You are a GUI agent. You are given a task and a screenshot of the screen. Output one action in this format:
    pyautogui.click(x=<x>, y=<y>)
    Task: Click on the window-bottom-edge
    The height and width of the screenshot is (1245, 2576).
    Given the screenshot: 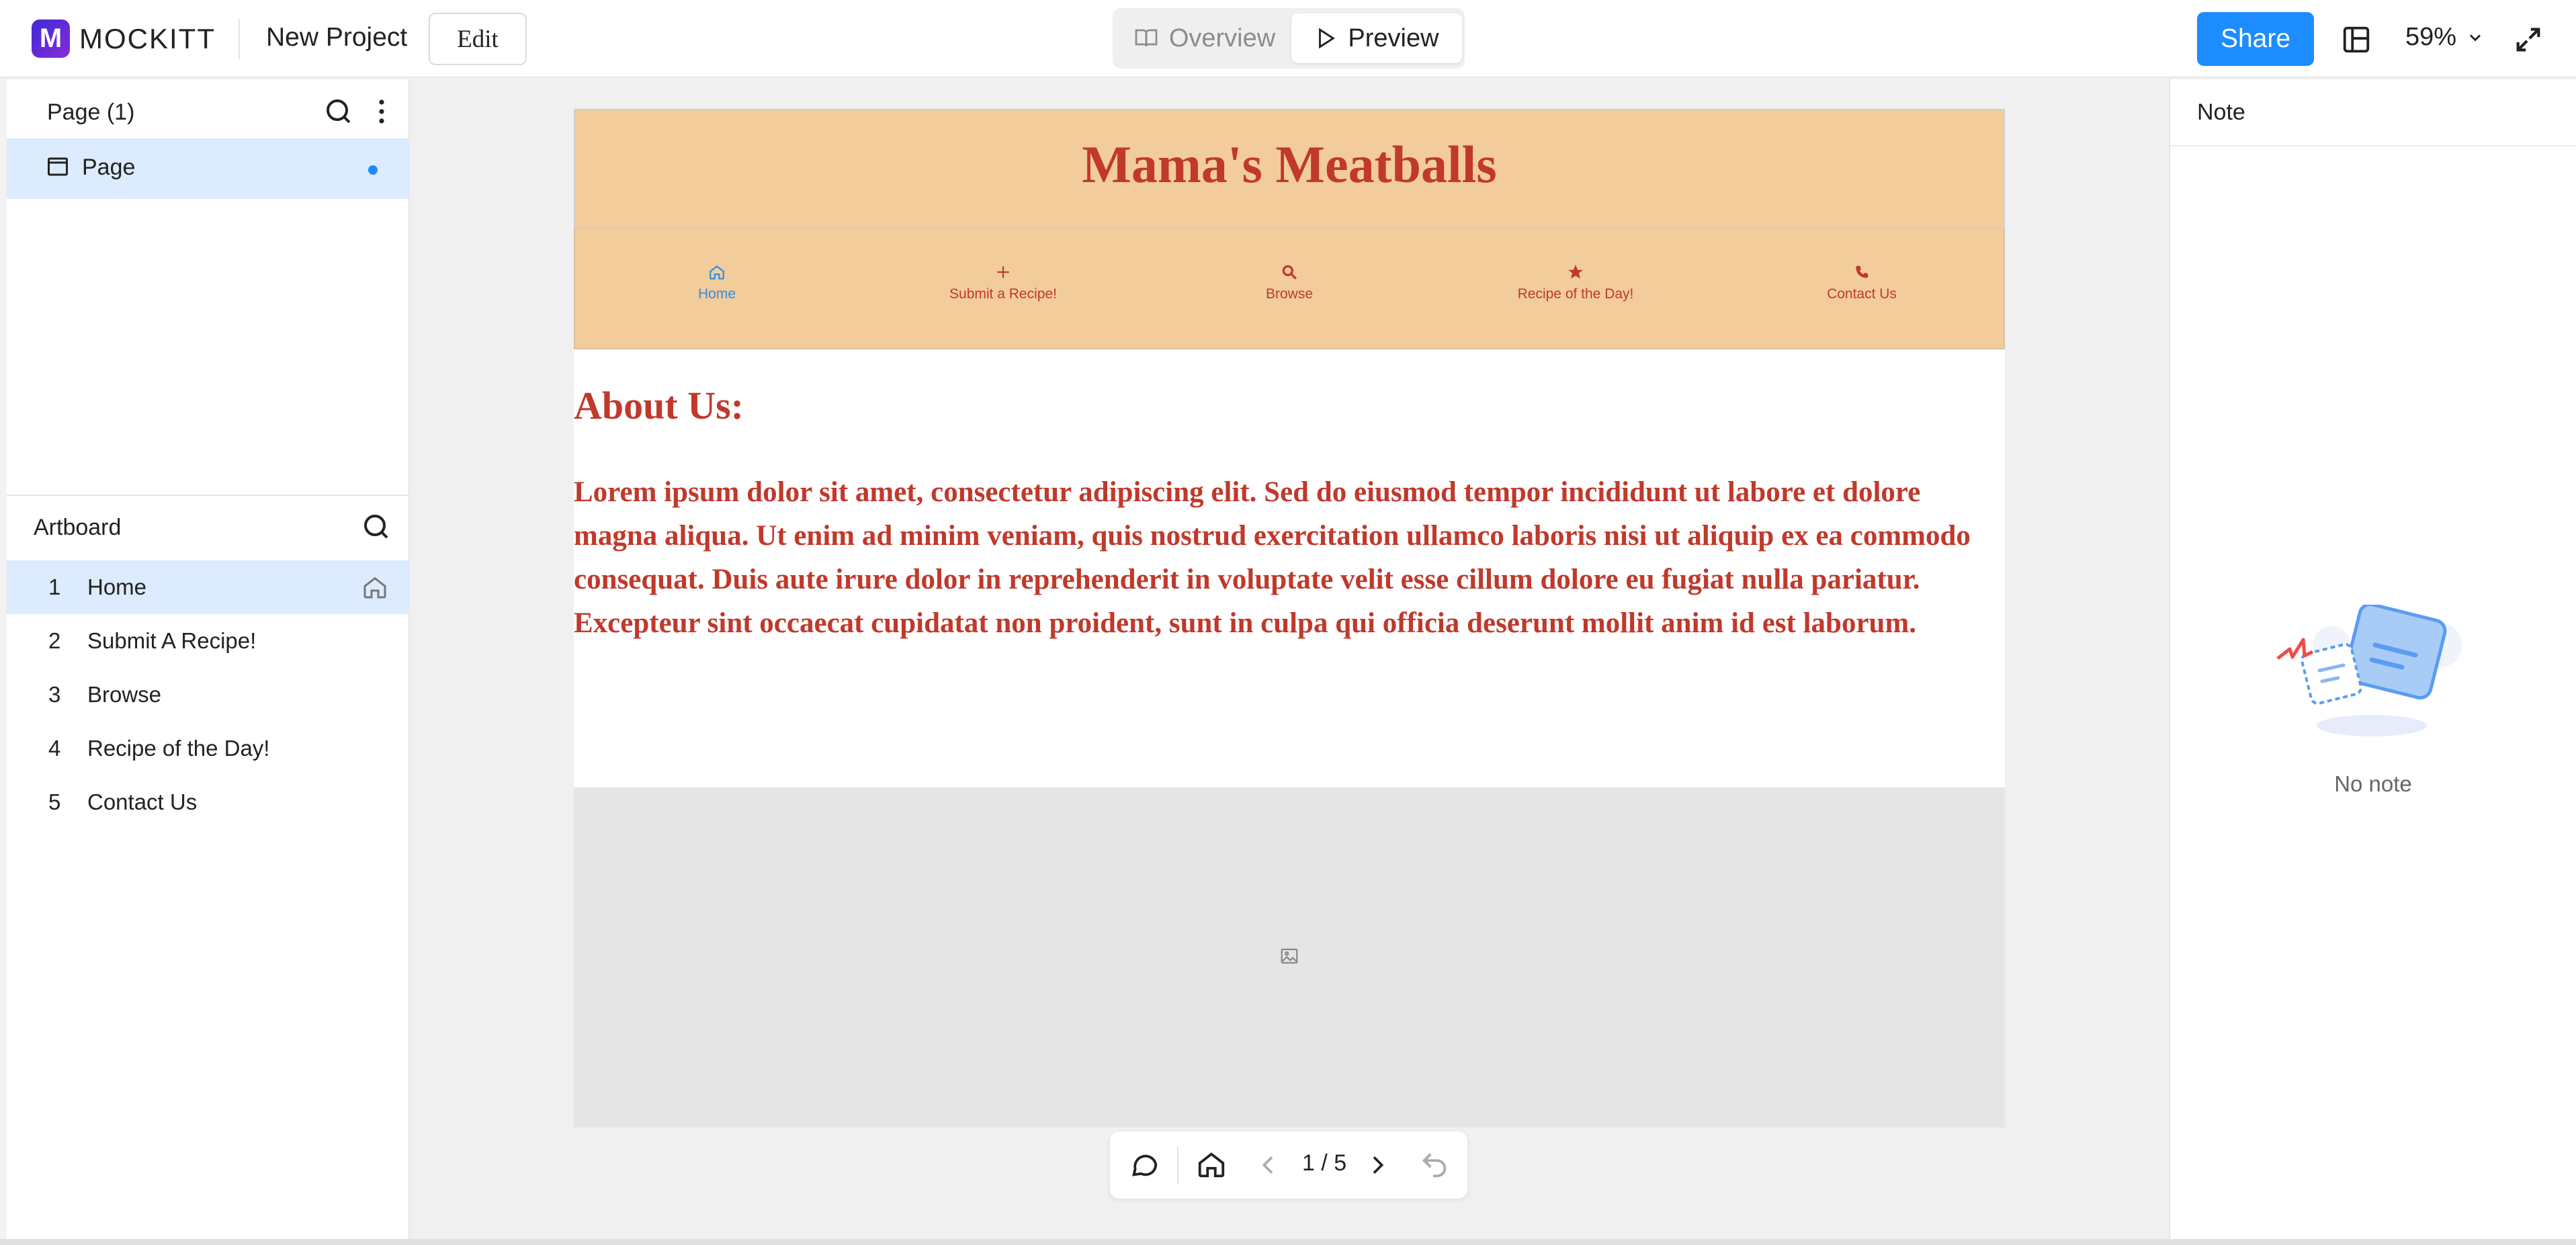 What is the action you would take?
    pyautogui.click(x=1288, y=1242)
    